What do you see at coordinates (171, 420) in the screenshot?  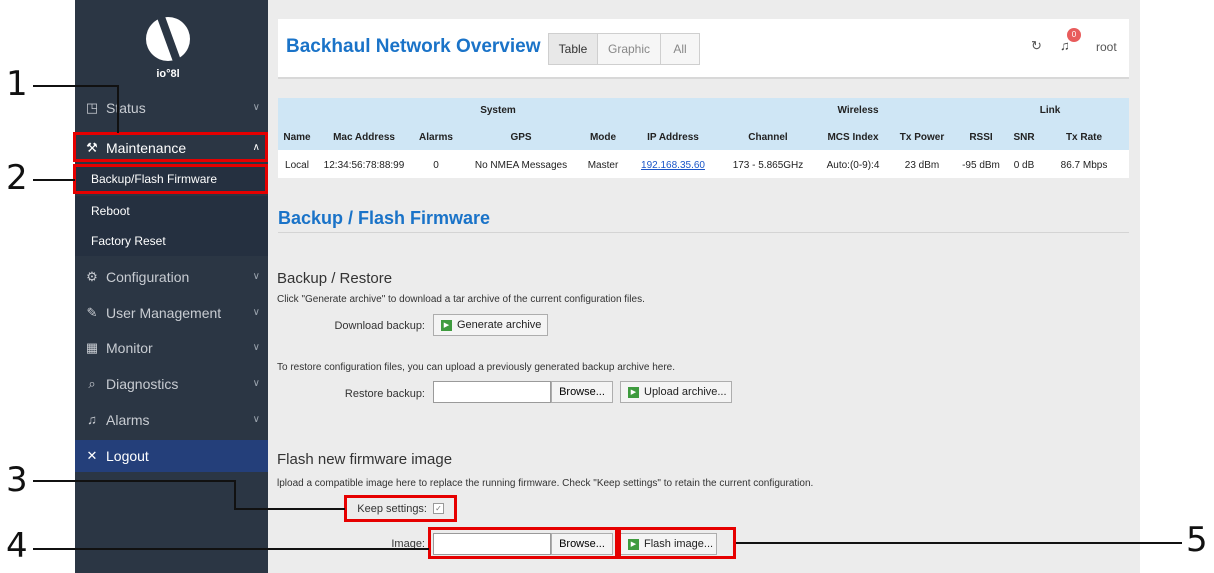 I see `sidebar-item-alarms: ♫ Alarms ∨` at bounding box center [171, 420].